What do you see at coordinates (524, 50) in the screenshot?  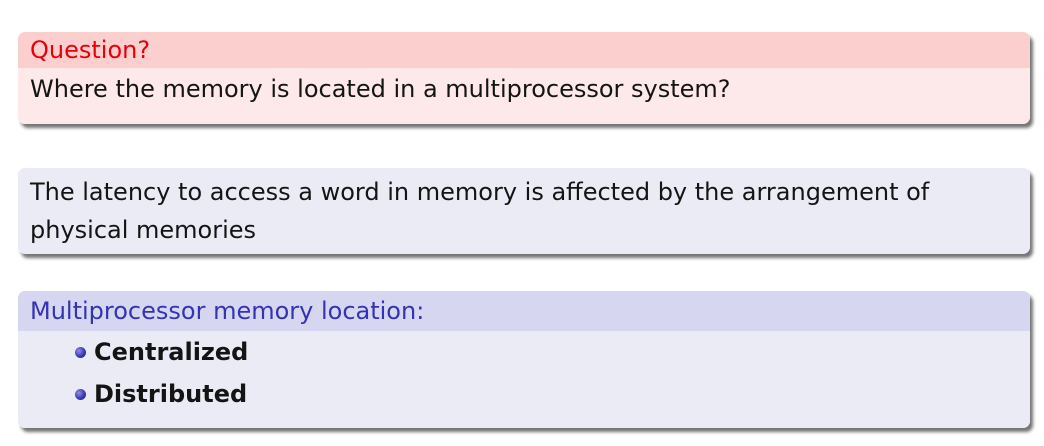 I see `question-block-title: Question?` at bounding box center [524, 50].